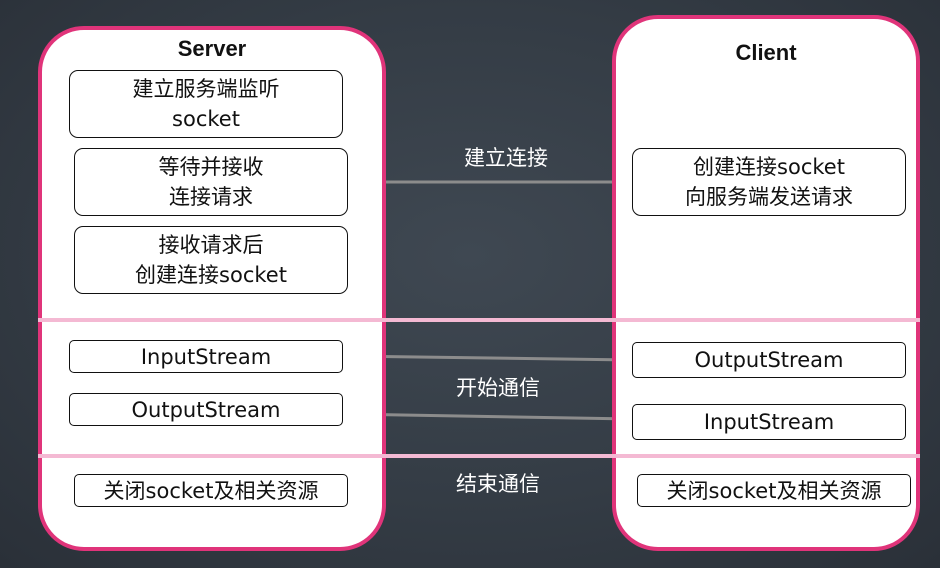 This screenshot has height=568, width=940. I want to click on client-title: Client, so click(766, 52).